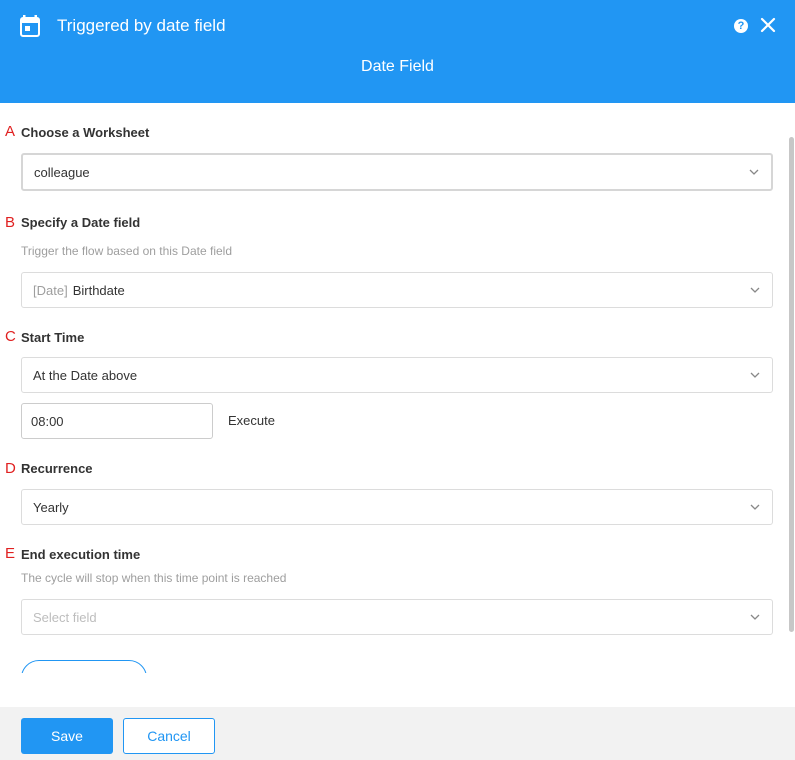 Image resolution: width=795 pixels, height=760 pixels. What do you see at coordinates (30, 26) in the screenshot?
I see `calendar-icon` at bounding box center [30, 26].